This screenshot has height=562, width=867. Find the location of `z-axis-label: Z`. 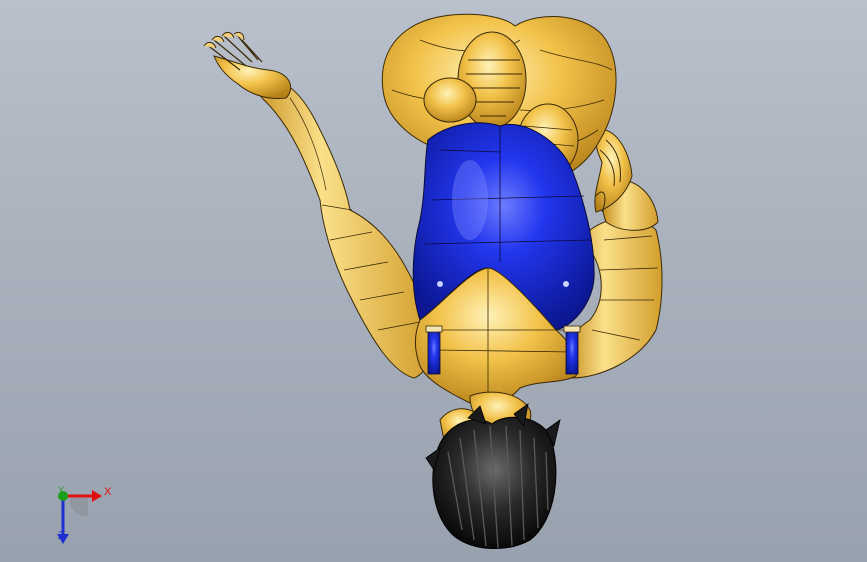

z-axis-label: Z is located at coordinates (61, 536).